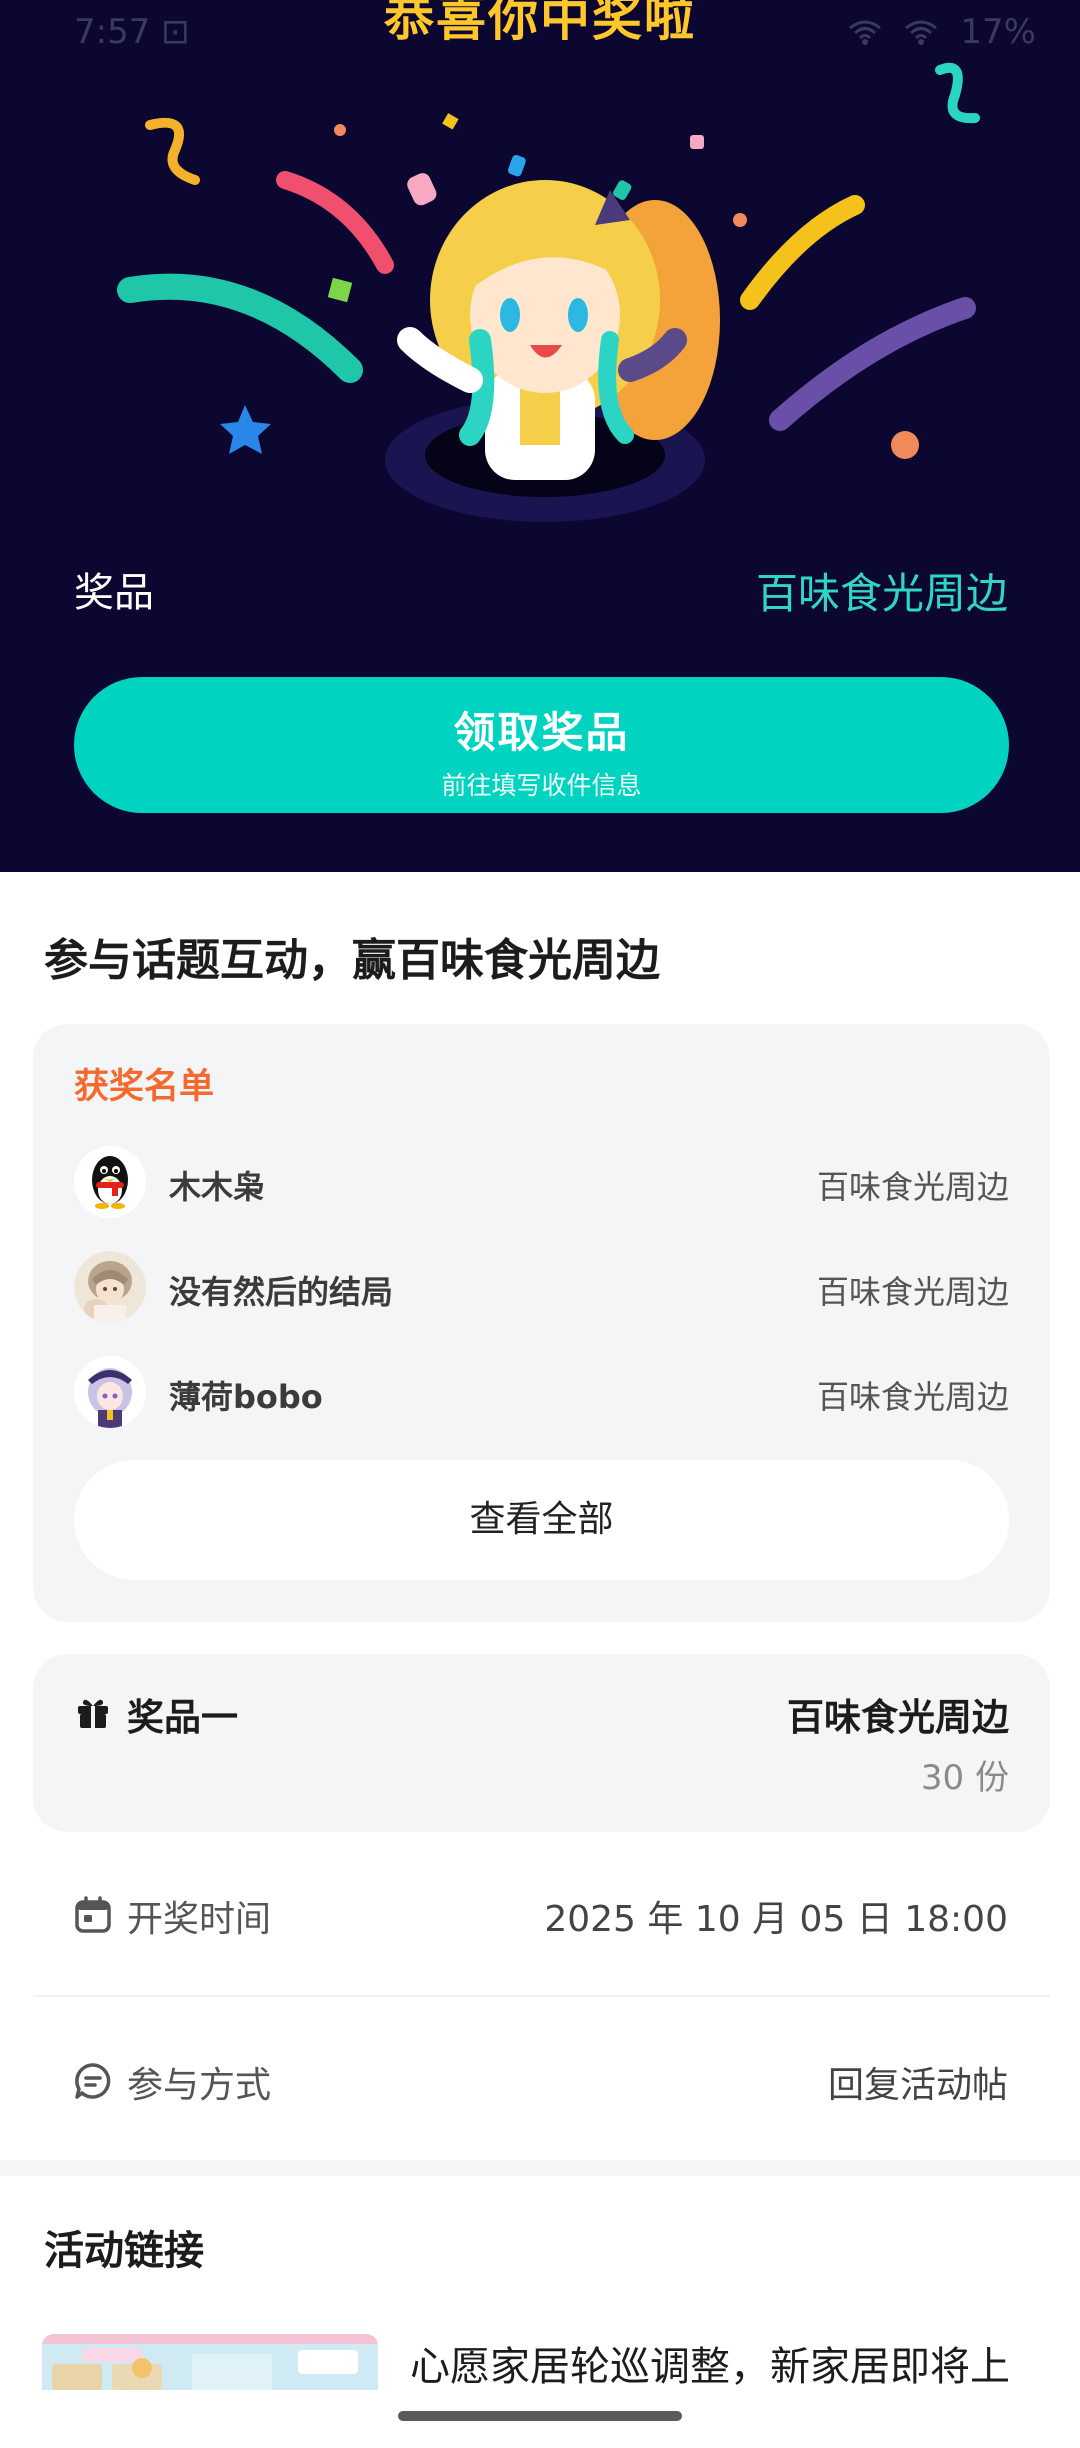 Image resolution: width=1080 pixels, height=2448 pixels. What do you see at coordinates (725, 2363) in the screenshot?
I see `link-title: 心愿家居轮巡调整，新家居即将上` at bounding box center [725, 2363].